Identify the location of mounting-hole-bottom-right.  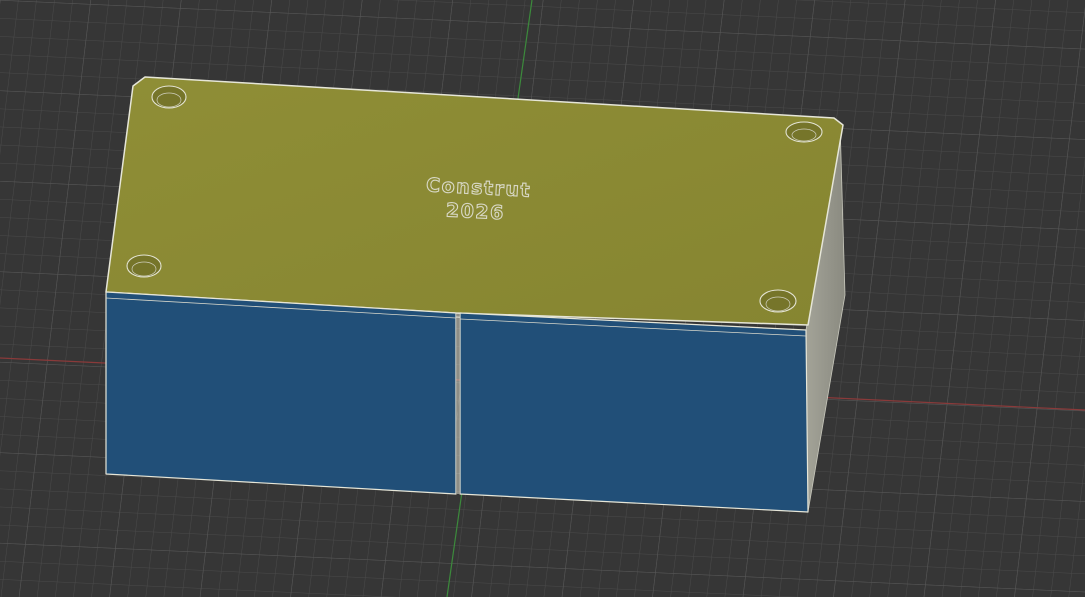
(778, 301).